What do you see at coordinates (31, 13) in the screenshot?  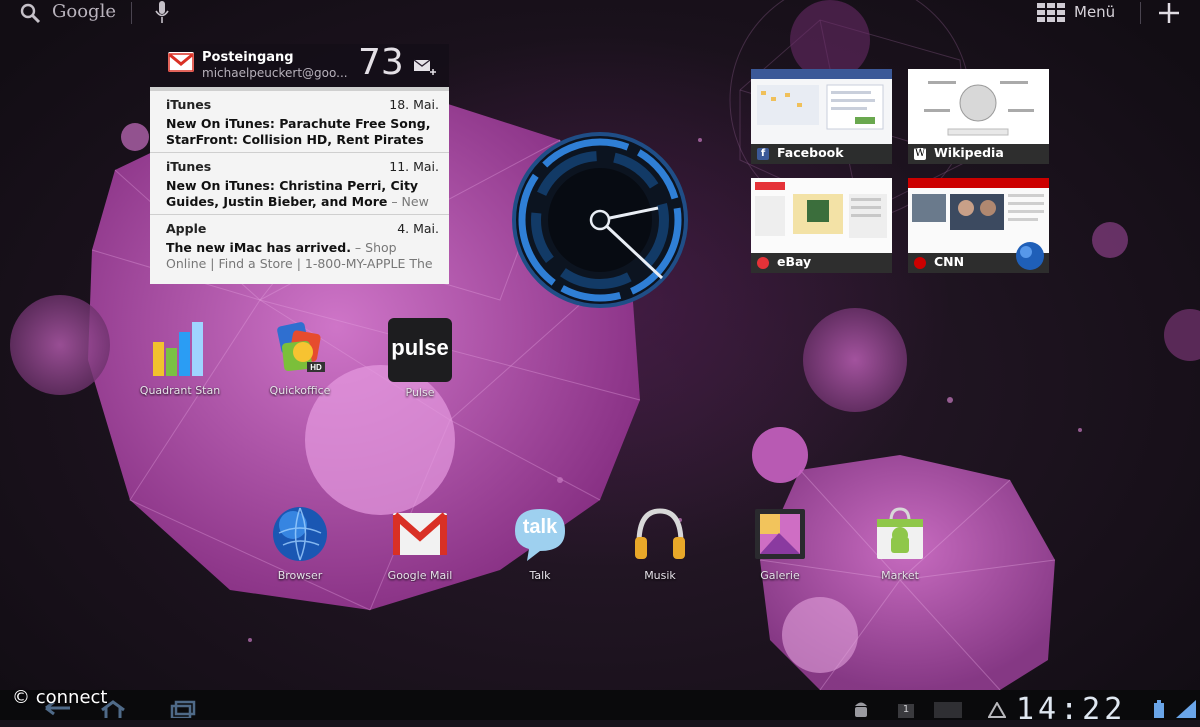 I see `search-icon` at bounding box center [31, 13].